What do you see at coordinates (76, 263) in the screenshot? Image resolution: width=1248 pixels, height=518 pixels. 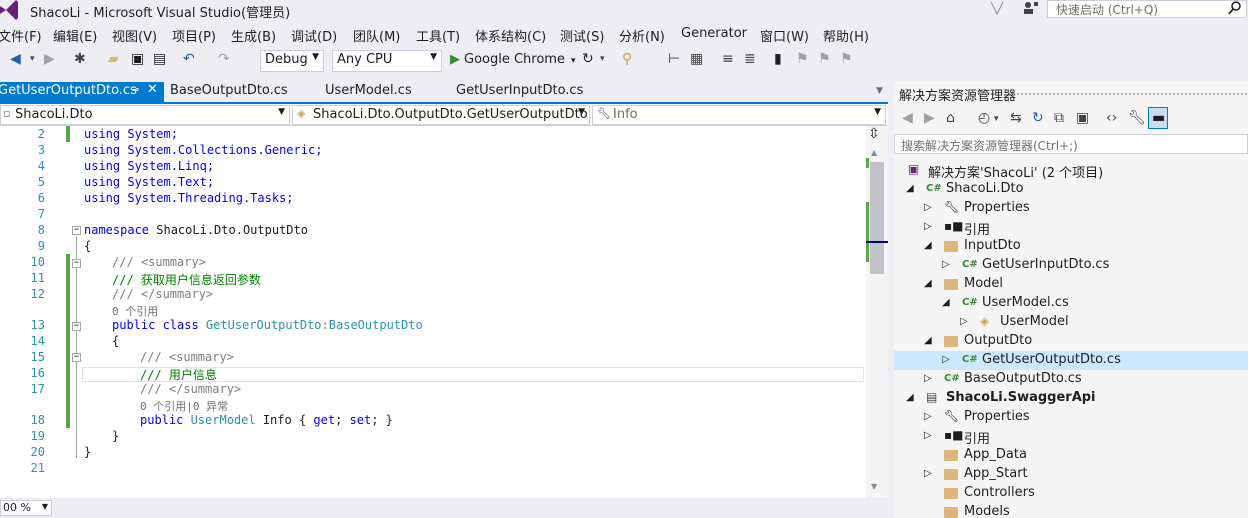 I see `collapse-summary-toggle: −` at bounding box center [76, 263].